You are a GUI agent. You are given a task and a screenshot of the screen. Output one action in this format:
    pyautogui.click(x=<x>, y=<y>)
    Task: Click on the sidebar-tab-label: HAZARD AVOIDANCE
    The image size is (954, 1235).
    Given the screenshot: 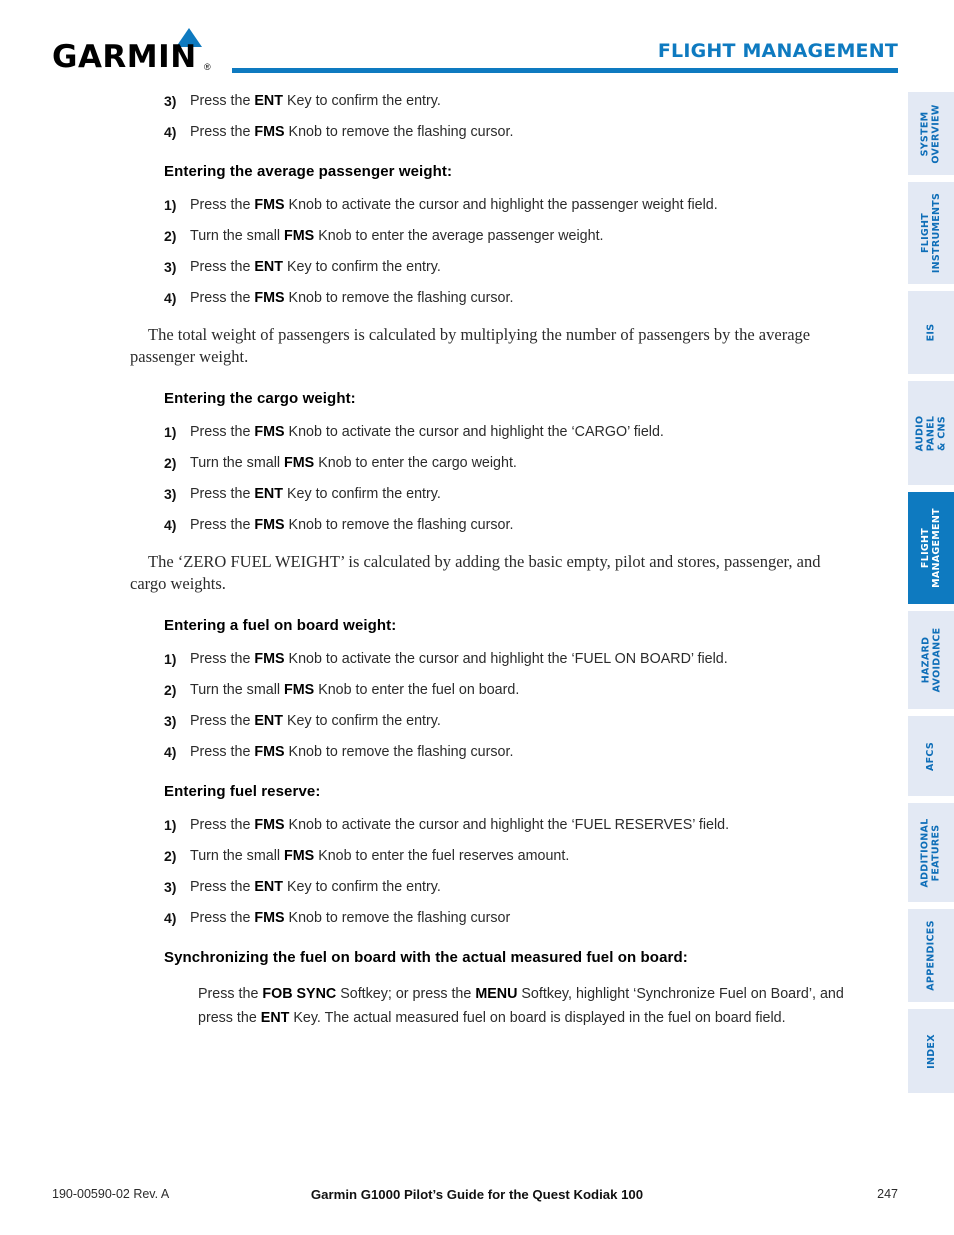 What is the action you would take?
    pyautogui.click(x=931, y=660)
    